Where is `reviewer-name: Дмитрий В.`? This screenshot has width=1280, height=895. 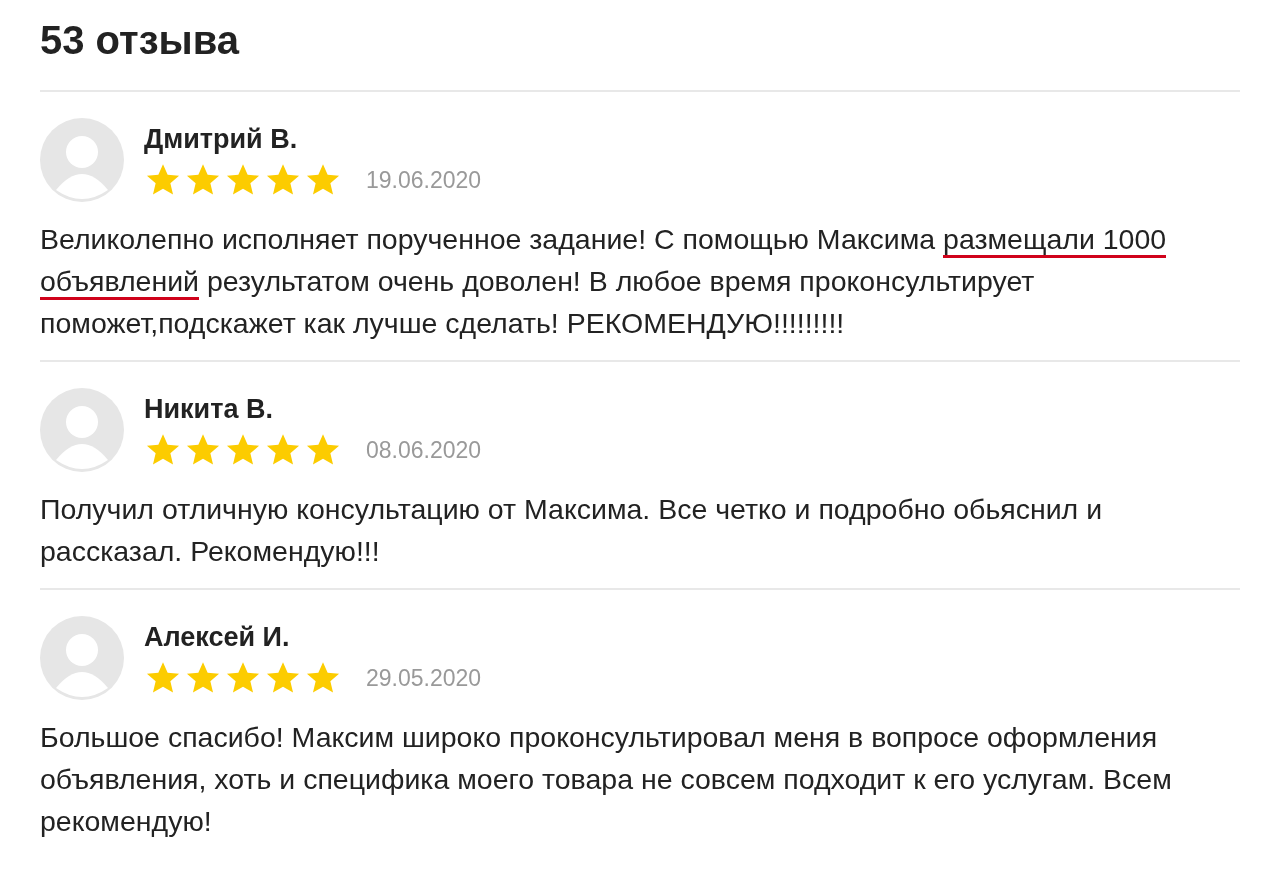
reviewer-name: Дмитрий В. is located at coordinates (221, 139).